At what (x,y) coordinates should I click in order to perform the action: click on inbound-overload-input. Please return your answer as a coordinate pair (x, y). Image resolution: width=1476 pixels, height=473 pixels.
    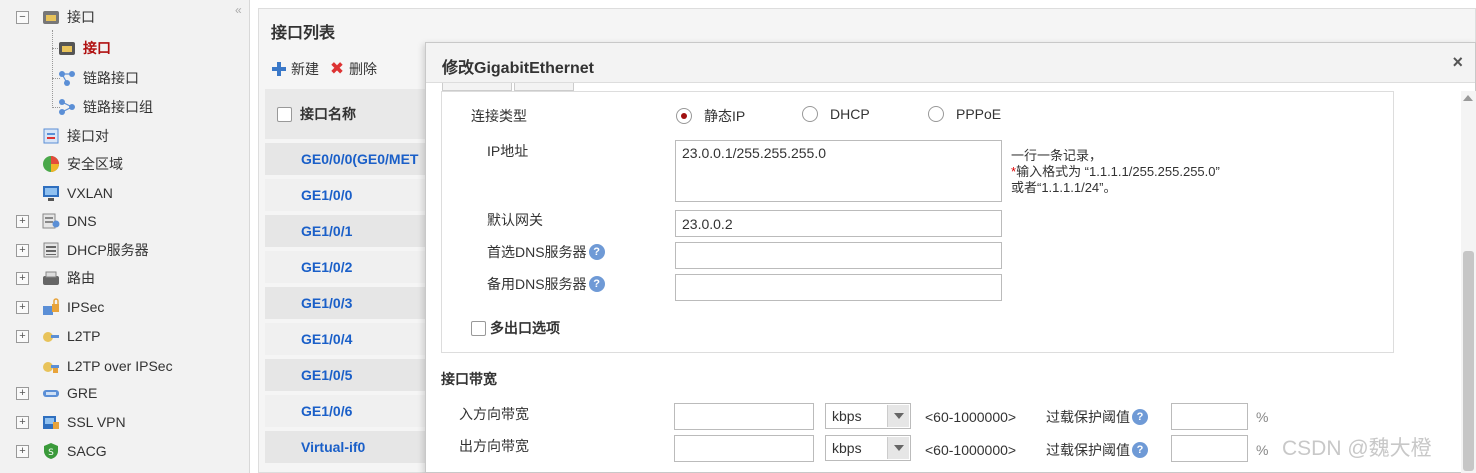
    Looking at the image, I should click on (1209, 416).